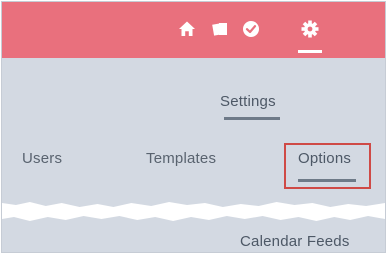  What do you see at coordinates (220, 29) in the screenshot?
I see `documents-icon` at bounding box center [220, 29].